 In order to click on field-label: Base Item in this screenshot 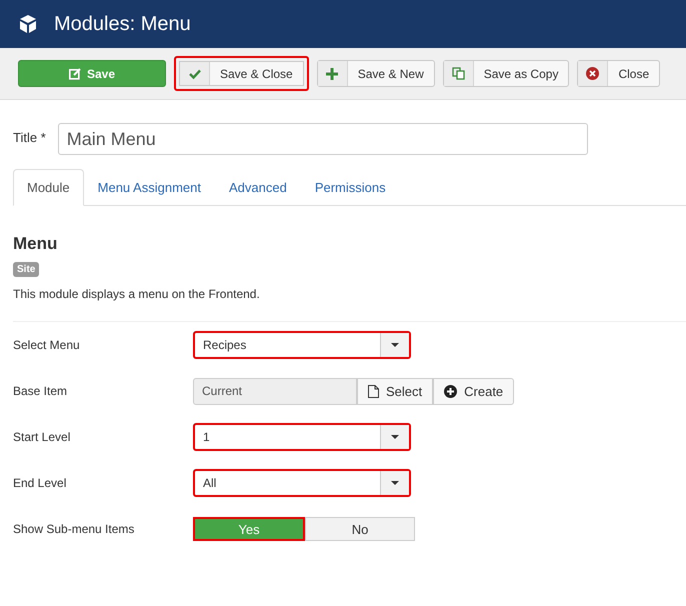, I will do `click(40, 391)`.